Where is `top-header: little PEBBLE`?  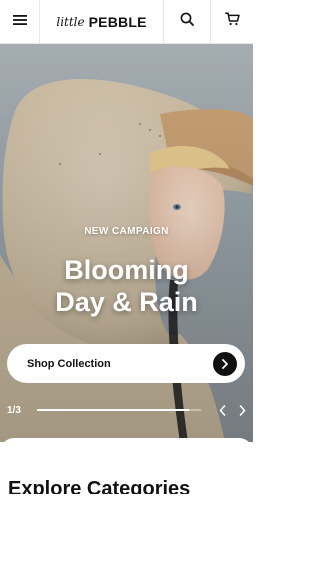
top-header: little PEBBLE is located at coordinates (126, 22).